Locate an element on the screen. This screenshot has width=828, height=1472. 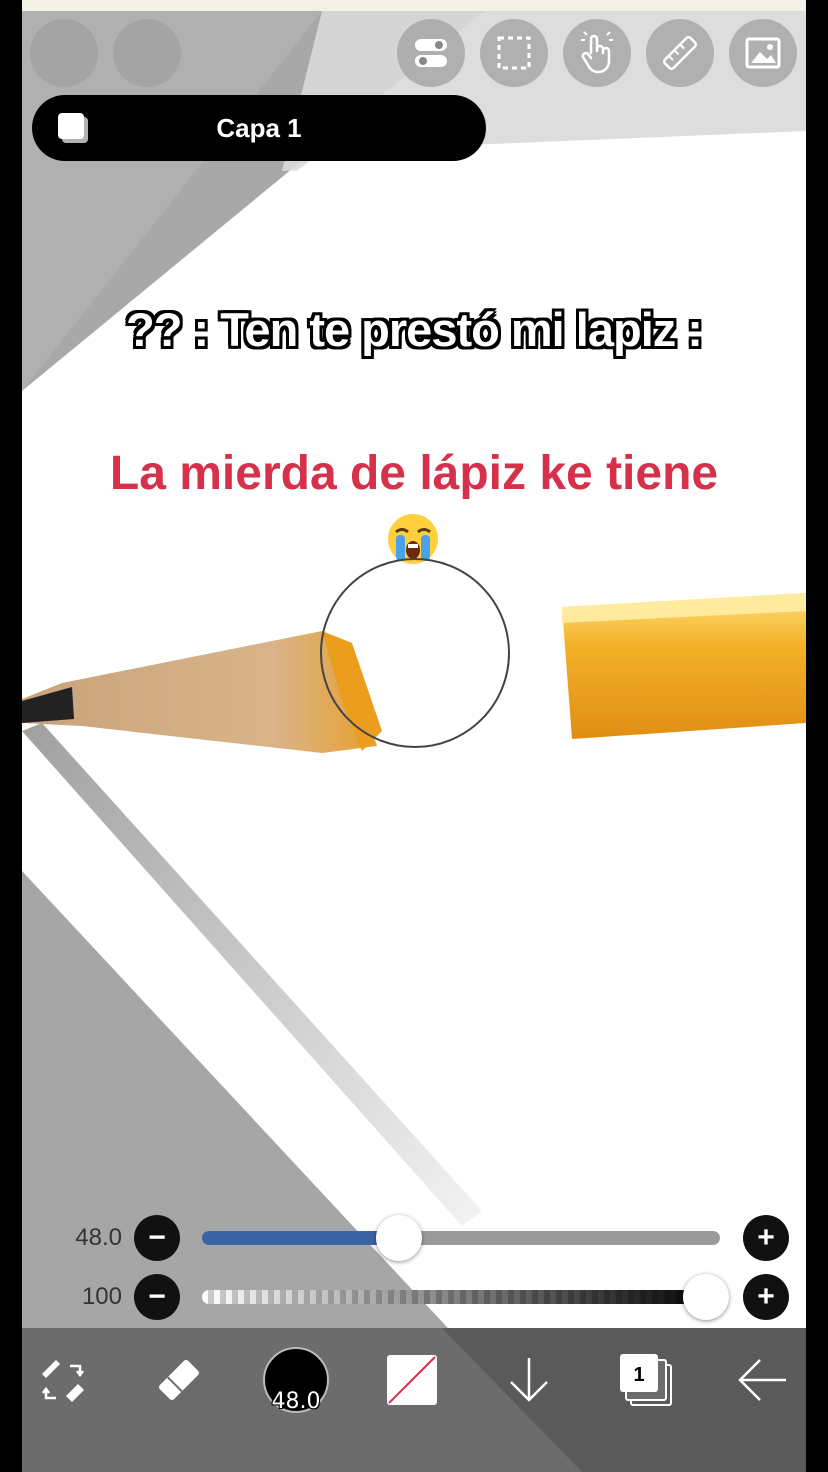
toggle-settings-icon is located at coordinates (431, 53).